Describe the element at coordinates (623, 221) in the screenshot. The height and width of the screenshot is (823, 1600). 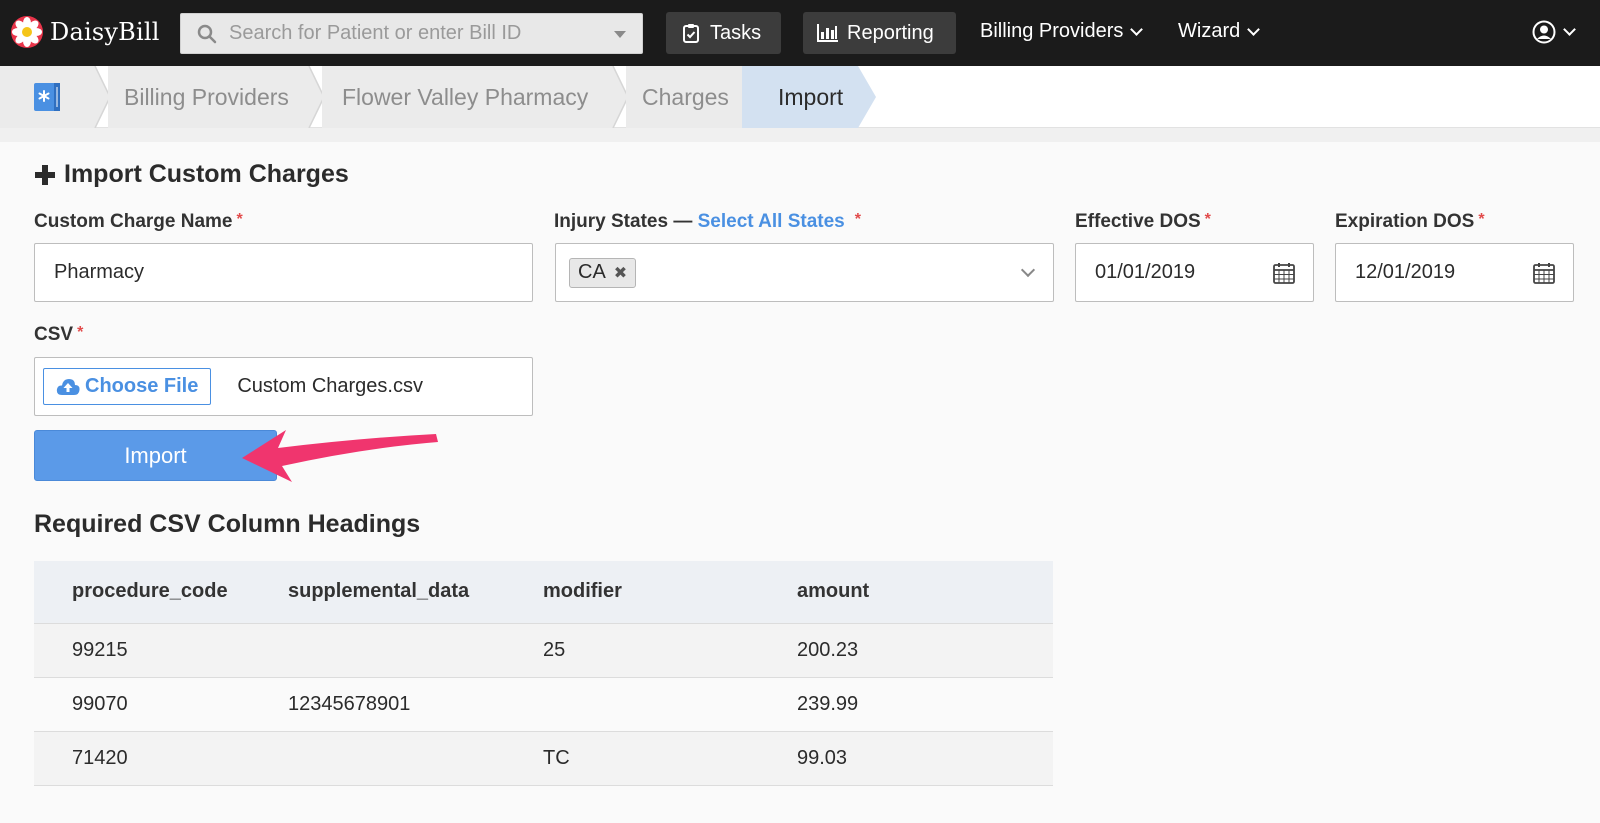
I see `injury-states-label-text: Injury States —` at that location.